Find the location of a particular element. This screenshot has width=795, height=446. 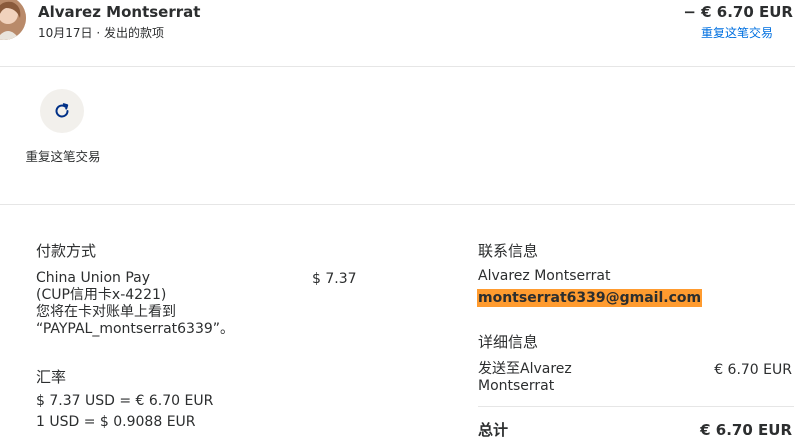

repeat-transaction-button is located at coordinates (62, 111).